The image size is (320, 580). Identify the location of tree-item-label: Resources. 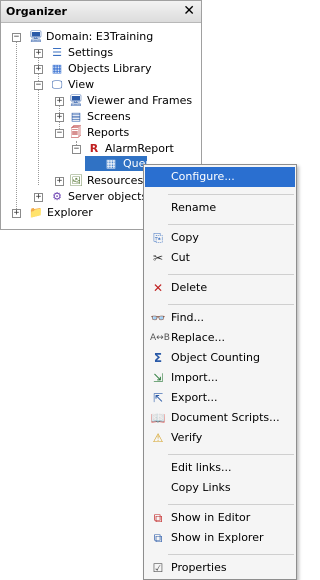
(115, 180).